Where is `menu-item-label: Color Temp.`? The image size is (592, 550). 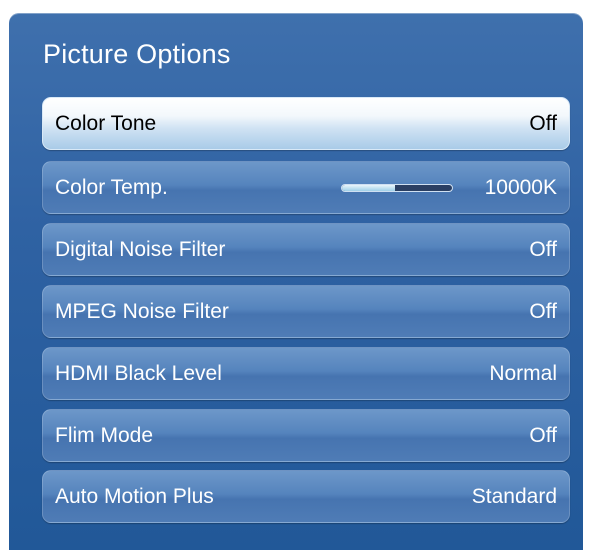 menu-item-label: Color Temp. is located at coordinates (111, 187).